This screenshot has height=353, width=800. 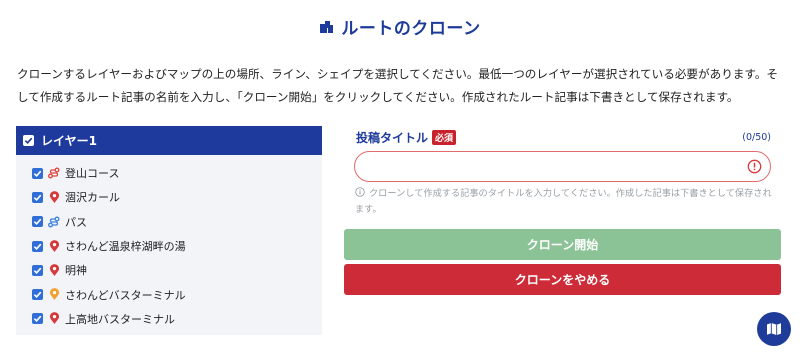 What do you see at coordinates (756, 137) in the screenshot?
I see `char-counter: (0/50)` at bounding box center [756, 137].